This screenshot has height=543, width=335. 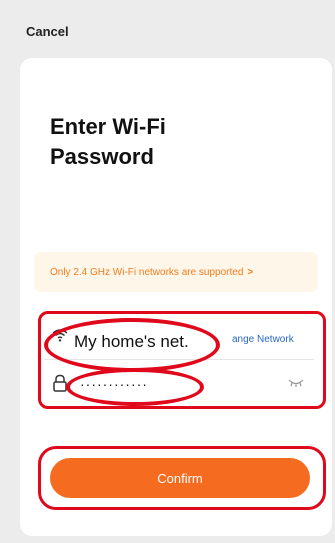 I want to click on eye-closed-icon, so click(x=296, y=383).